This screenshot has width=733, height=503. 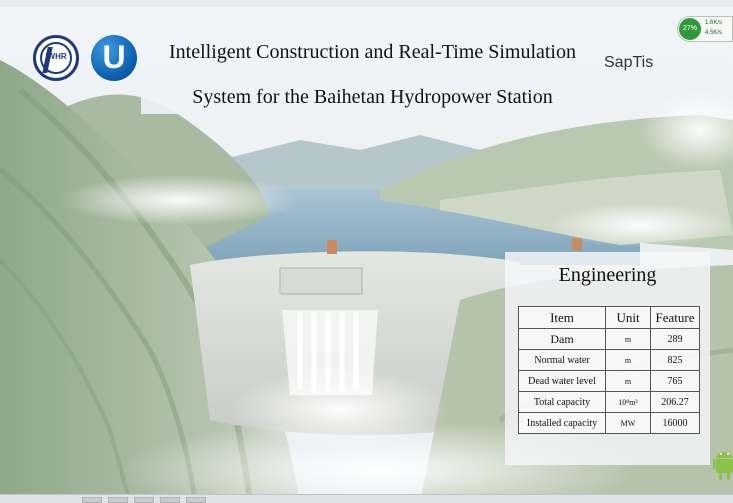 I want to click on table-row: Dead water level m 765, so click(x=609, y=381).